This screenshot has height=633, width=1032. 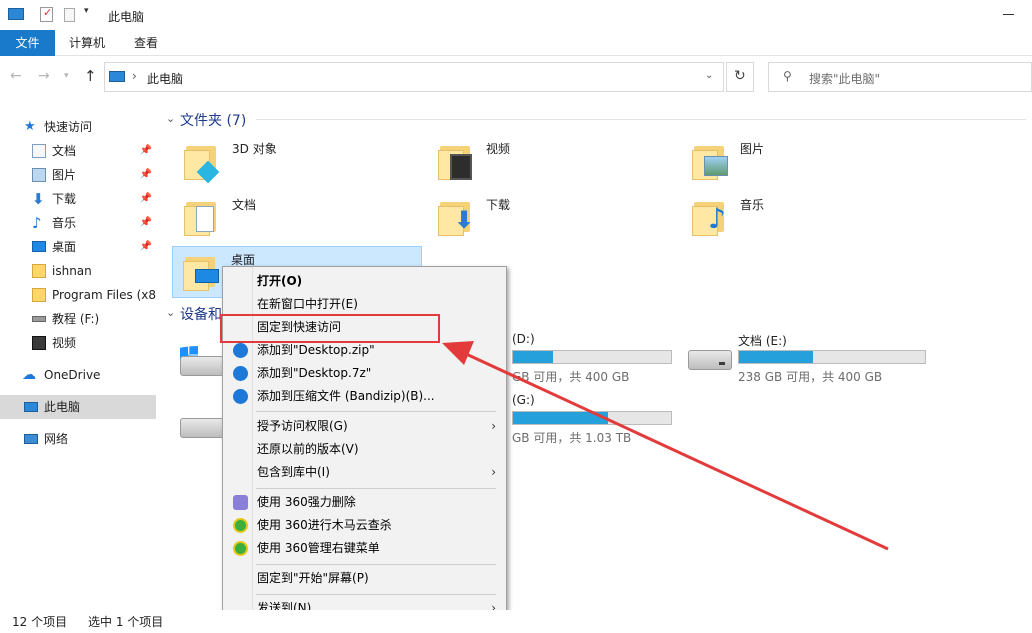 I want to click on menu-item-label: 使用 360进行木马云查杀, so click(x=324, y=525).